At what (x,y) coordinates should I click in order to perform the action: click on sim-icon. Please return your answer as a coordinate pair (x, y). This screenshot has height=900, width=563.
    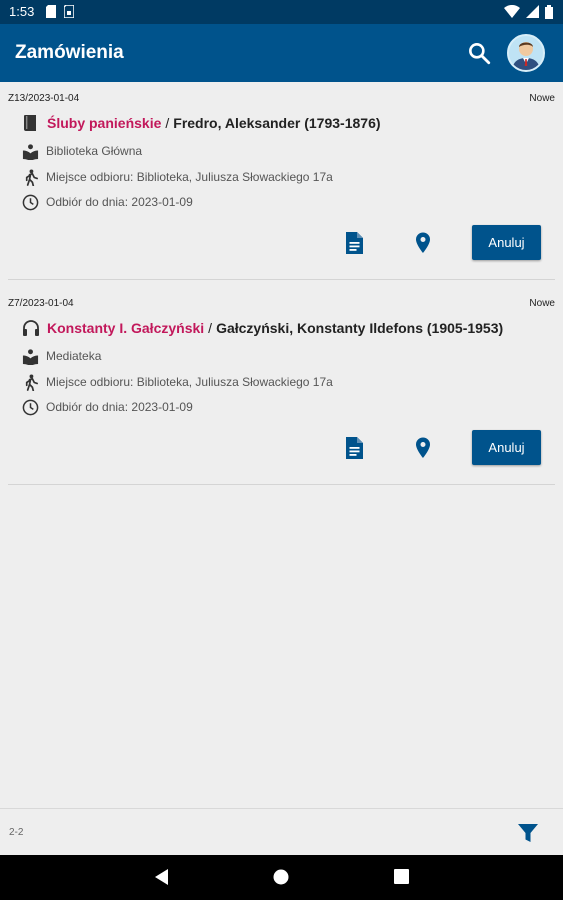
    Looking at the image, I should click on (69, 11).